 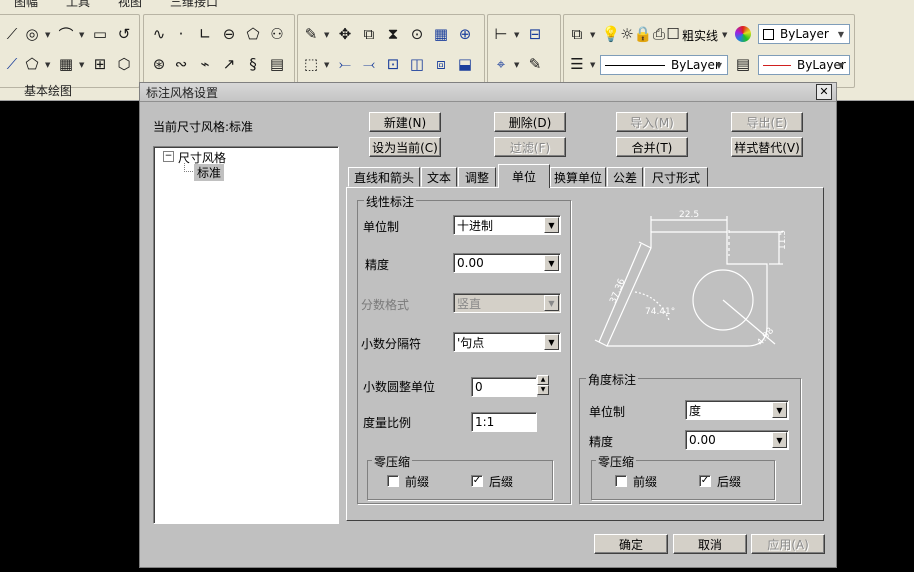 I want to click on explode-icon: ⬓, so click(x=465, y=64).